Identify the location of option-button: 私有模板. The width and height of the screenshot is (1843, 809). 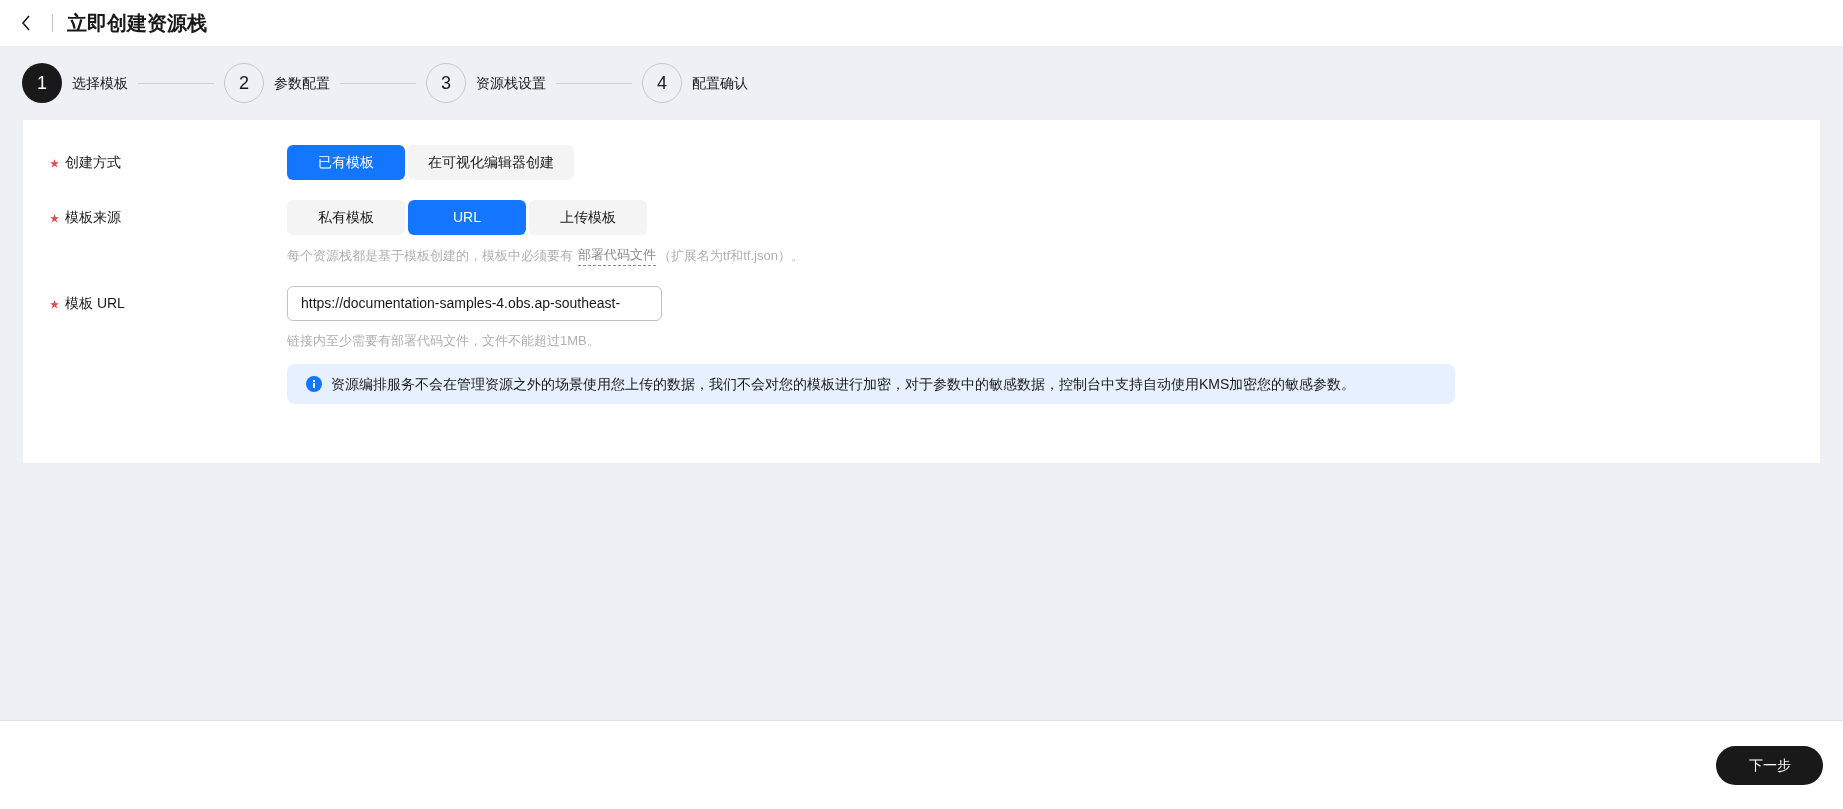
(346, 217).